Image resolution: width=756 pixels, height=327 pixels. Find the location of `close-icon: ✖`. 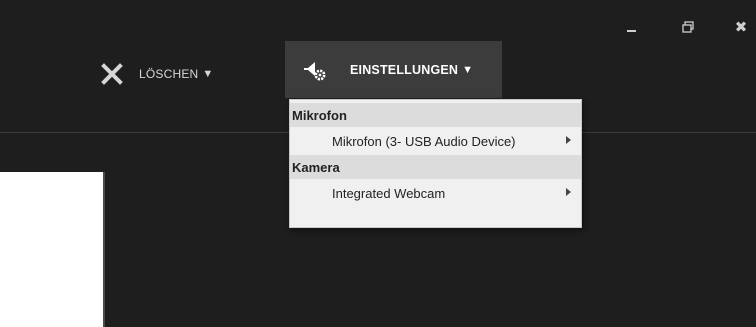

close-icon: ✖ is located at coordinates (741, 27).